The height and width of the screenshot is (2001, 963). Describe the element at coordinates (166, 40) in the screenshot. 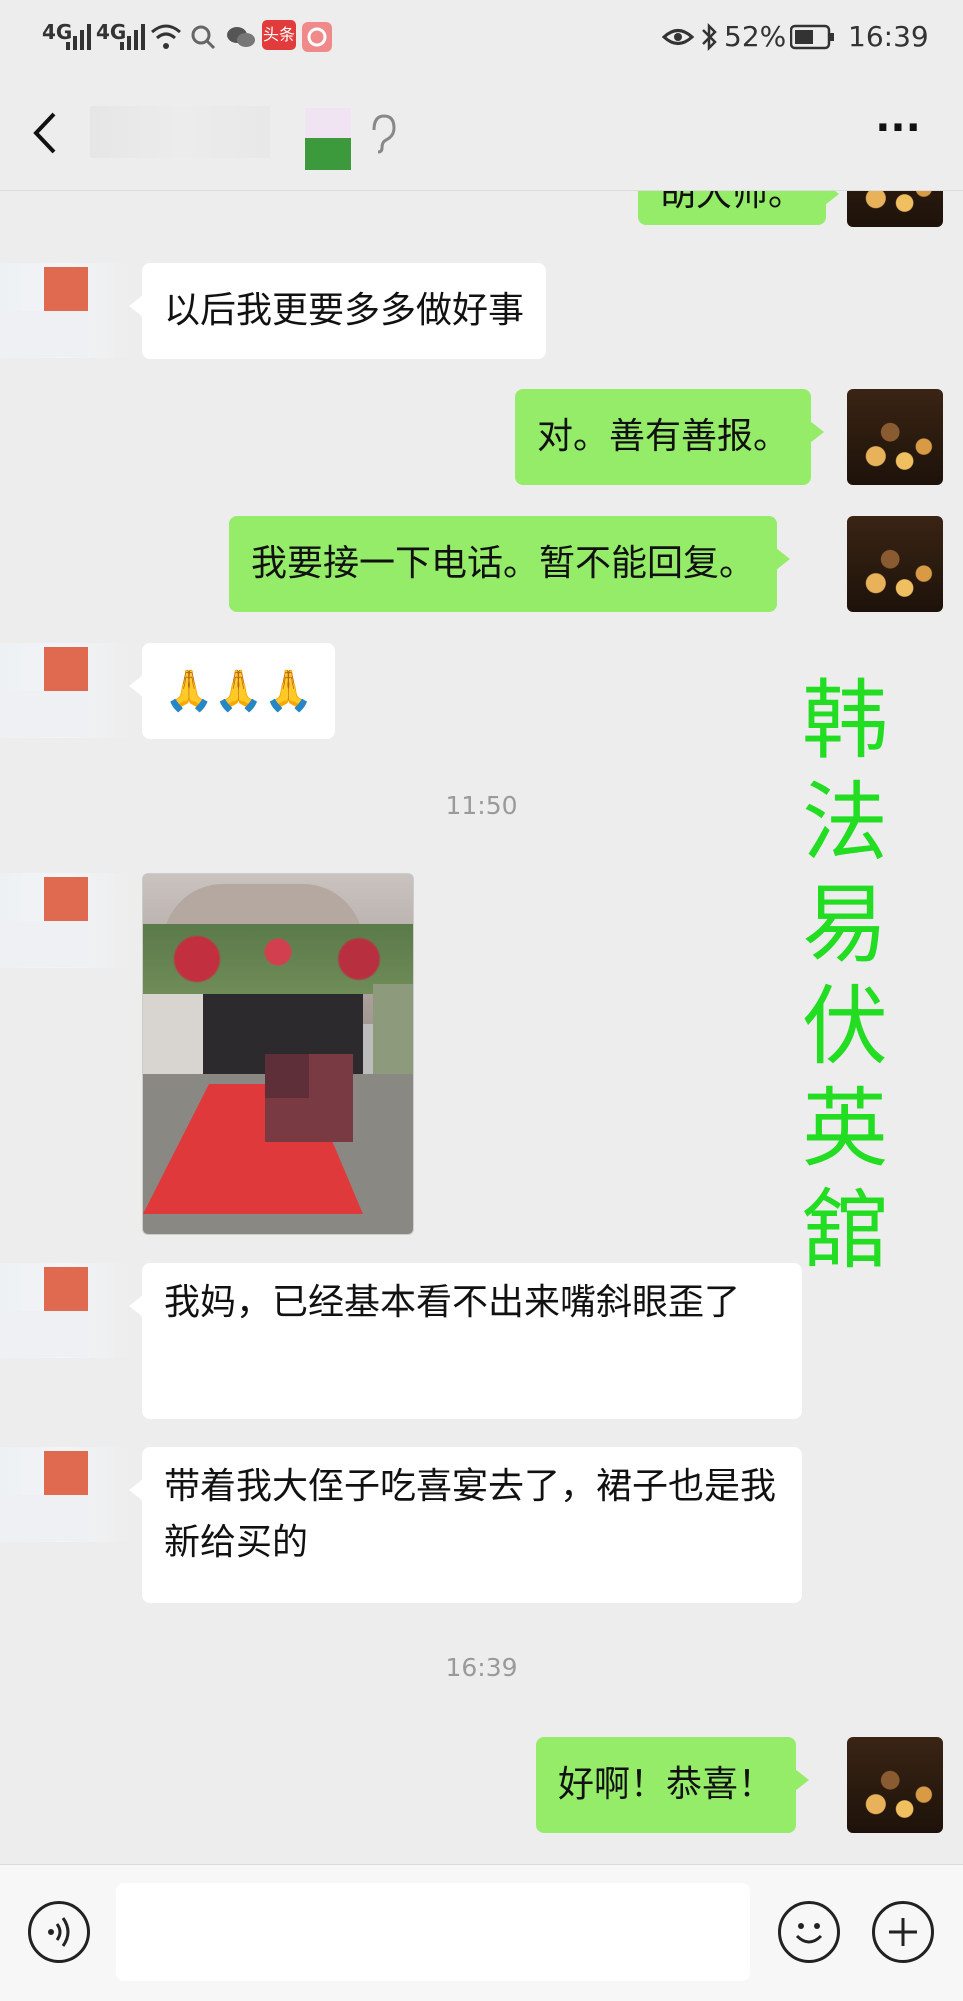

I see `wifi-icon` at that location.